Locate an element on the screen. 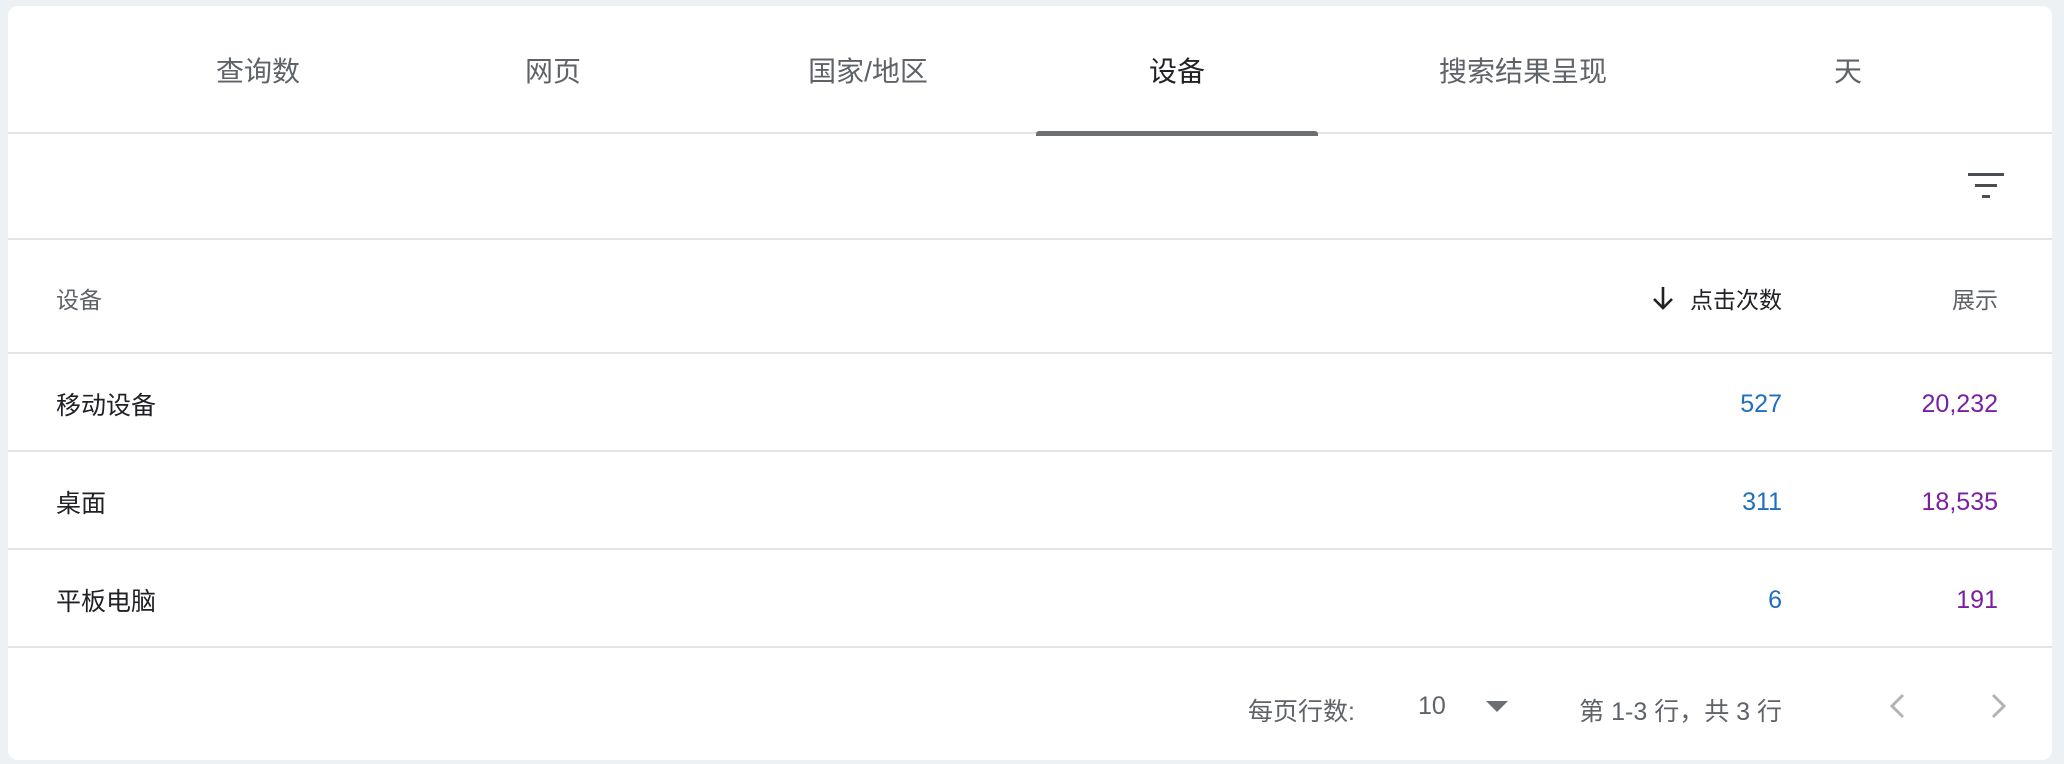 The image size is (2064, 764). chevron-right-icon is located at coordinates (1999, 706).